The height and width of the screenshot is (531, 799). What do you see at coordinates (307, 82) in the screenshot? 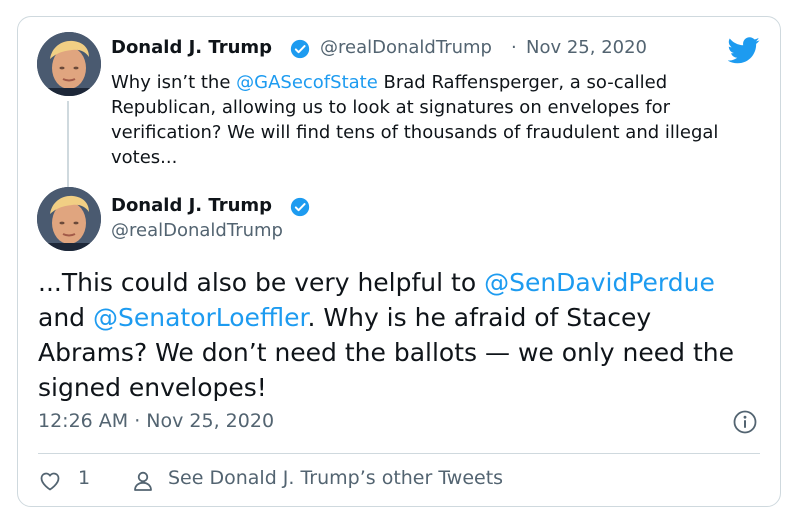
I see `mention-link: @GASecofState` at bounding box center [307, 82].